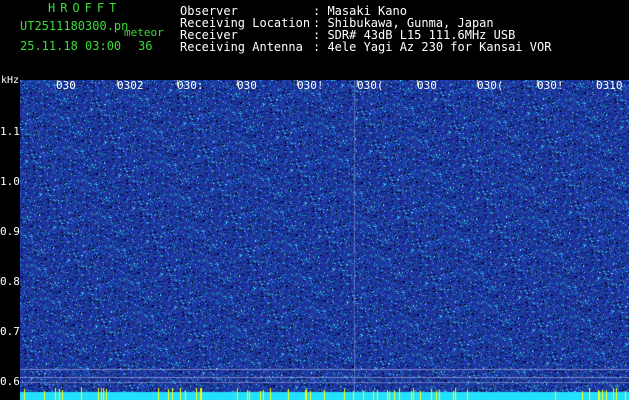 The height and width of the screenshot is (400, 629). What do you see at coordinates (145, 46) in the screenshot?
I see `meteor-count: 36` at bounding box center [145, 46].